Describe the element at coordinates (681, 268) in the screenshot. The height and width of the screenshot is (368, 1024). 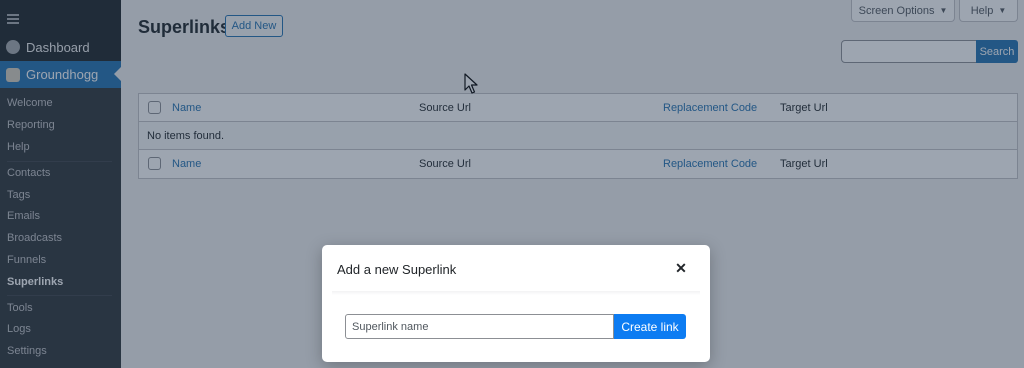
I see `close-icon: ✕` at that location.